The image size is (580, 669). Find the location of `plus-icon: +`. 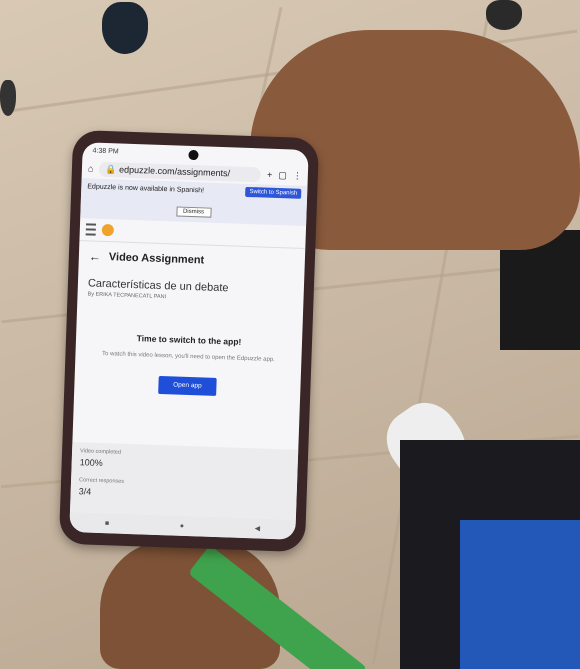

plus-icon: + is located at coordinates (270, 175).